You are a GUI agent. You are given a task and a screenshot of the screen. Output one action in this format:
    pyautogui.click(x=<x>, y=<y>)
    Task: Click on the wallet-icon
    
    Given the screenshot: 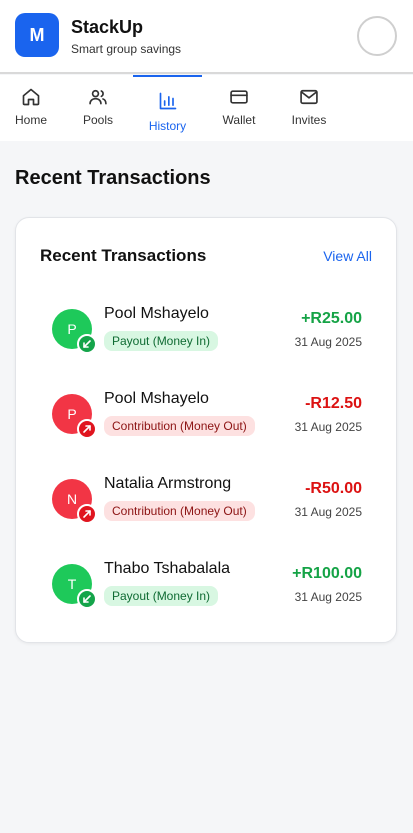 What is the action you would take?
    pyautogui.click(x=239, y=97)
    